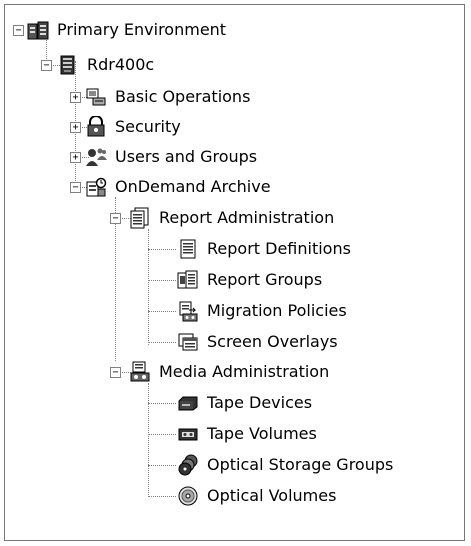  What do you see at coordinates (188, 496) in the screenshot?
I see `optical-volume-icon` at bounding box center [188, 496].